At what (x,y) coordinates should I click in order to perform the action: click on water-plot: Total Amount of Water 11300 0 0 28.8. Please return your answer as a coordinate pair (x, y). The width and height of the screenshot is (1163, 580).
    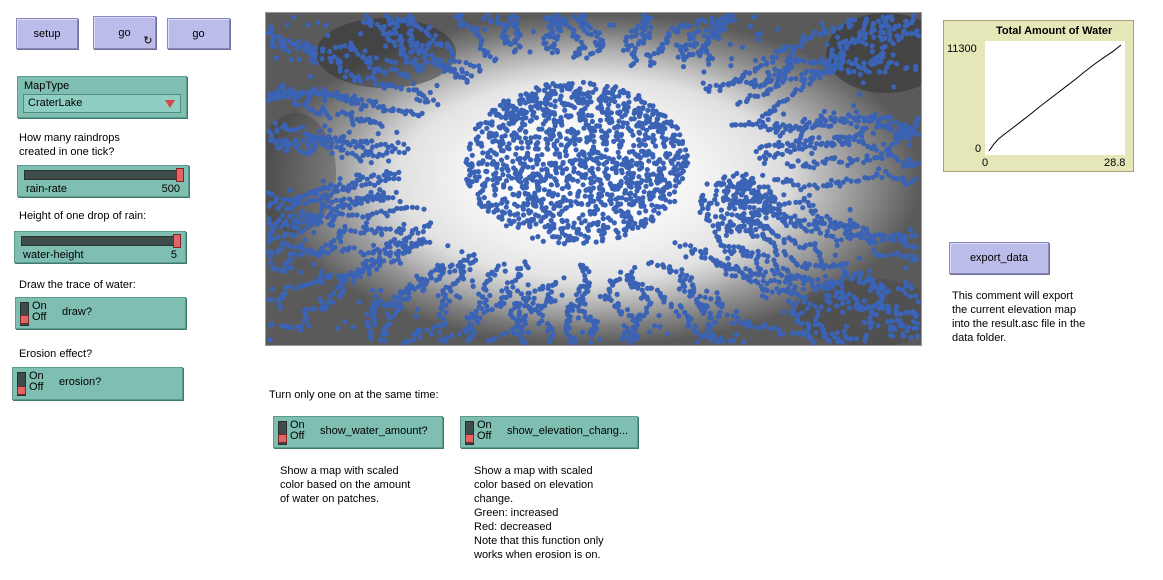
    Looking at the image, I should click on (1038, 96).